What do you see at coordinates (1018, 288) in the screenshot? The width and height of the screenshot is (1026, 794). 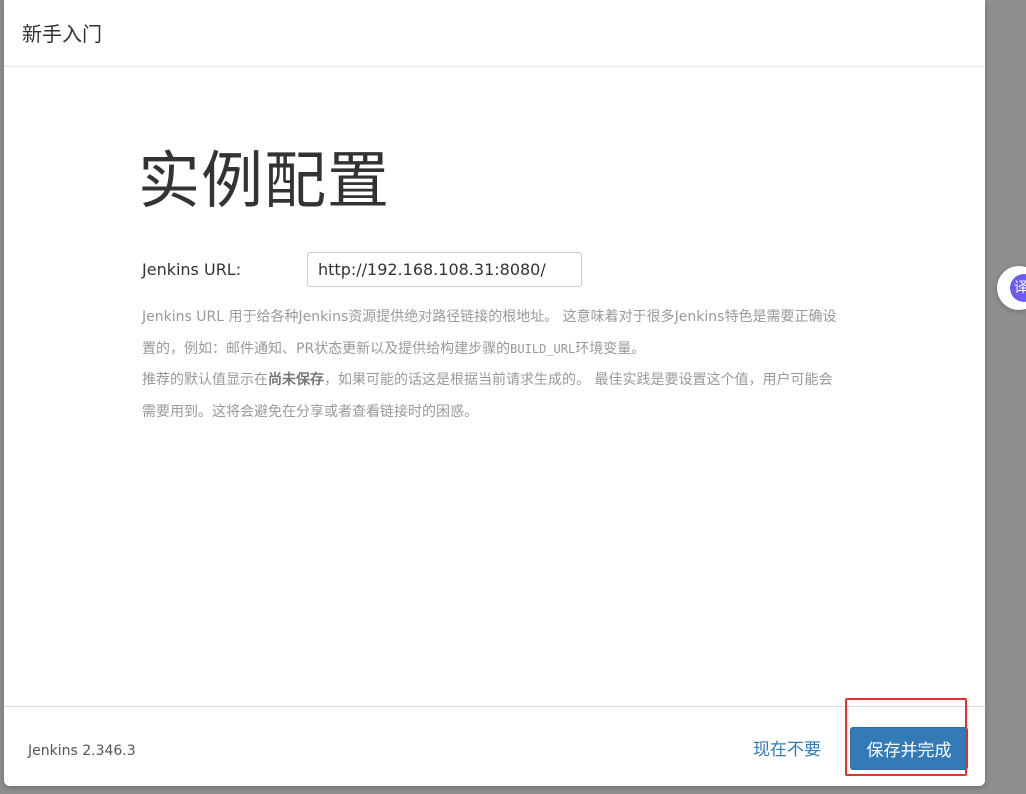 I see `translate-icon: 译` at bounding box center [1018, 288].